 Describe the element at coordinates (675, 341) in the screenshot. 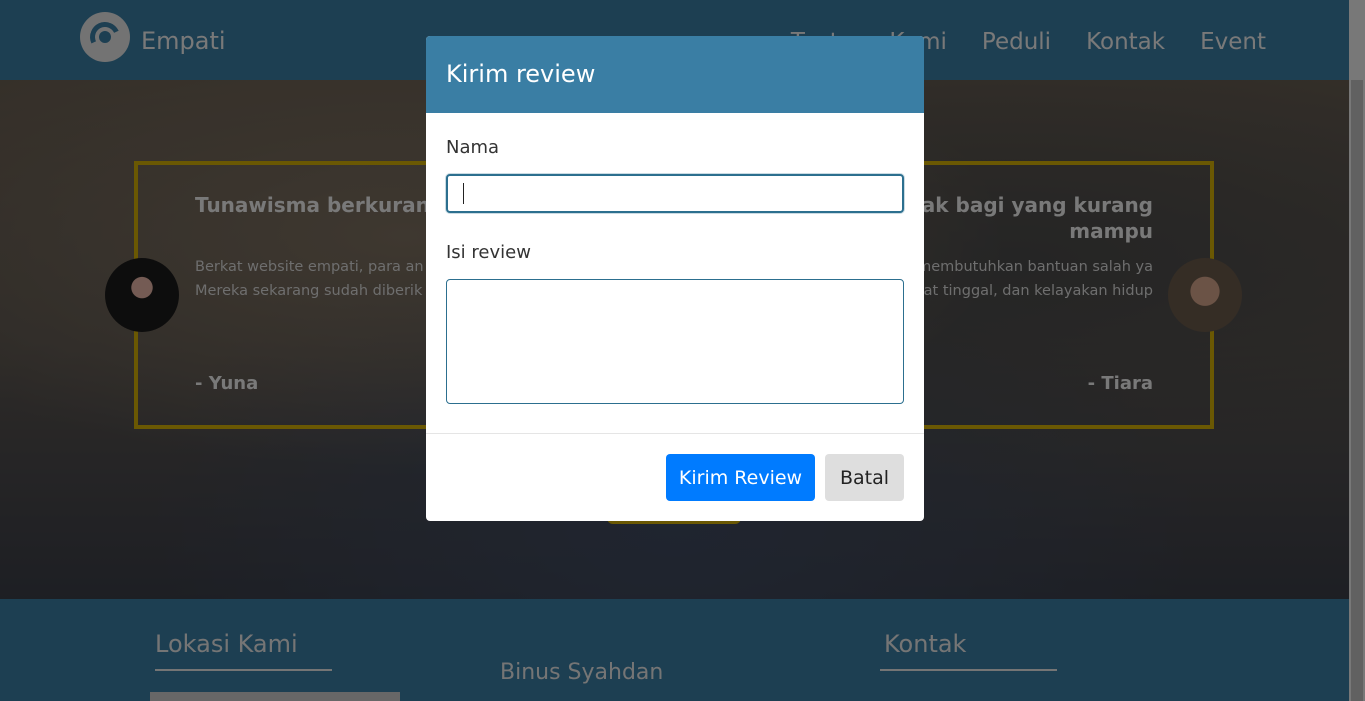

I see `isi-review-textarea` at that location.